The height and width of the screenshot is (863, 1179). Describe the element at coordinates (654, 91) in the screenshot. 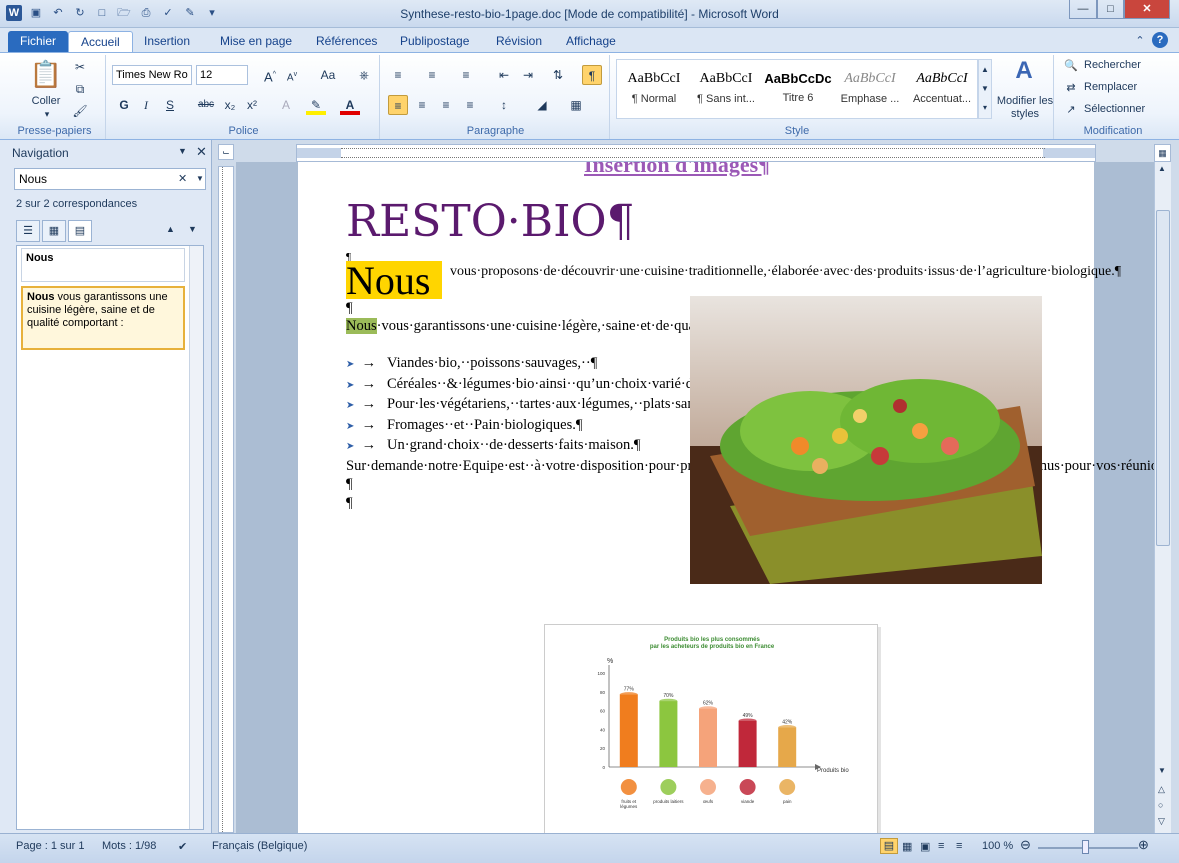

I see `style-normal: AaBbCcI ¶ Normal` at that location.